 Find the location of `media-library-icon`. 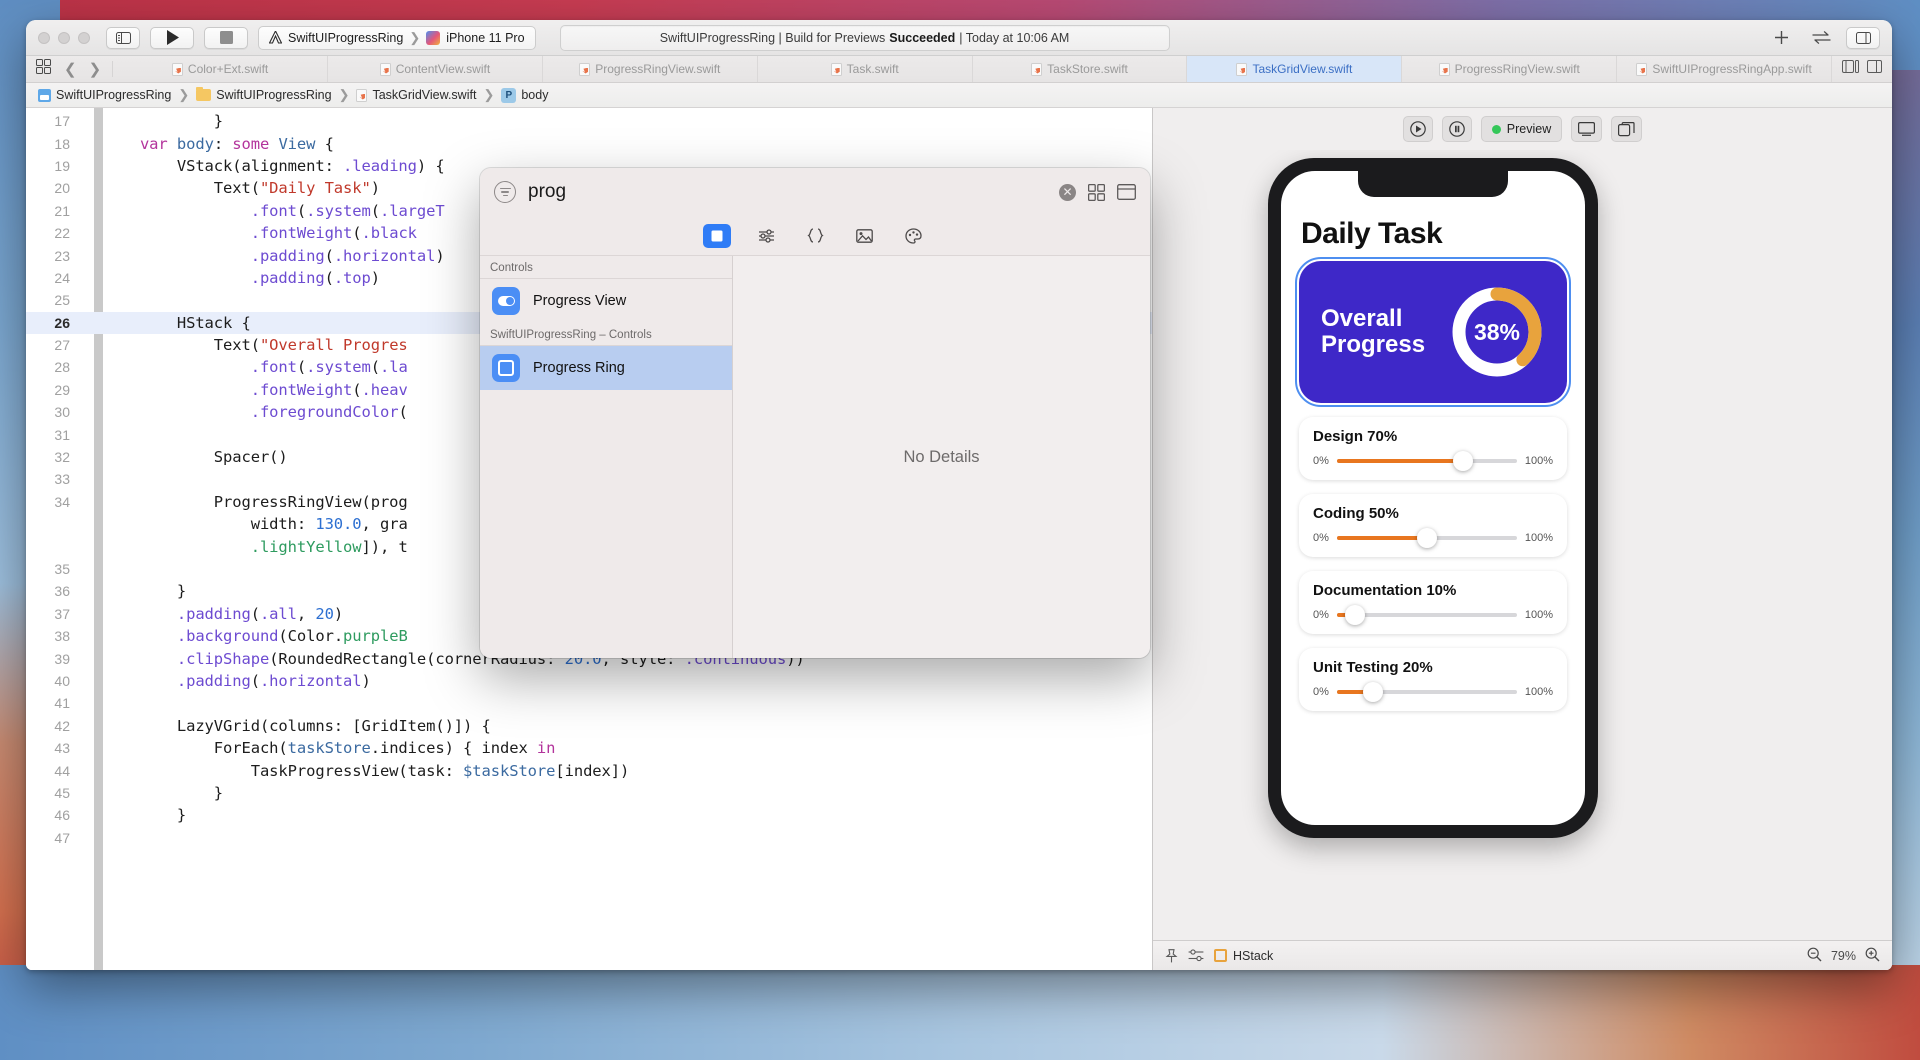

media-library-icon is located at coordinates (864, 236).